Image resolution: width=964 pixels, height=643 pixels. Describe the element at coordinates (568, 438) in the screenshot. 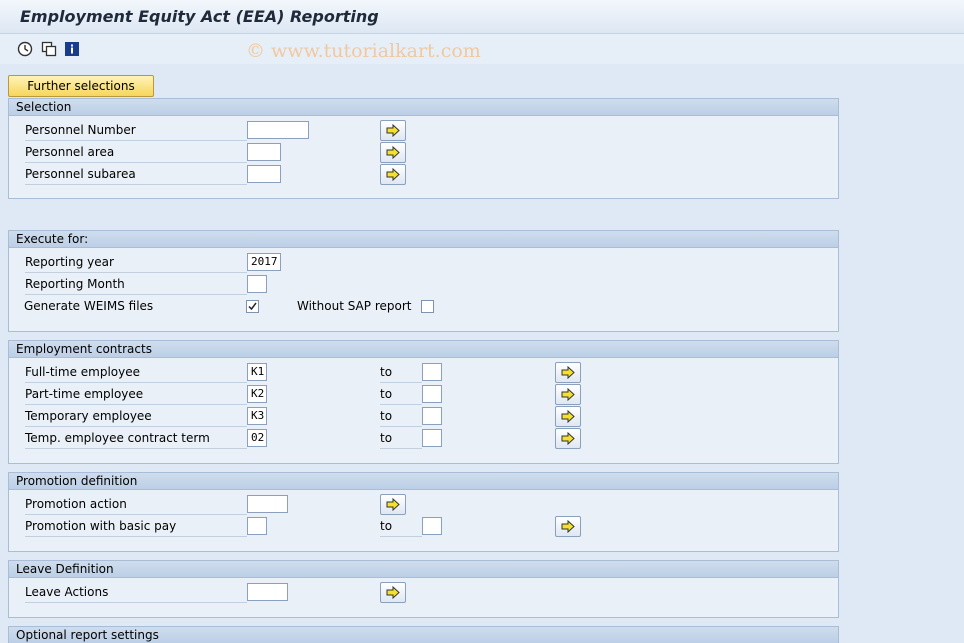

I see `temp-contract-term-multiple-selection-button` at that location.